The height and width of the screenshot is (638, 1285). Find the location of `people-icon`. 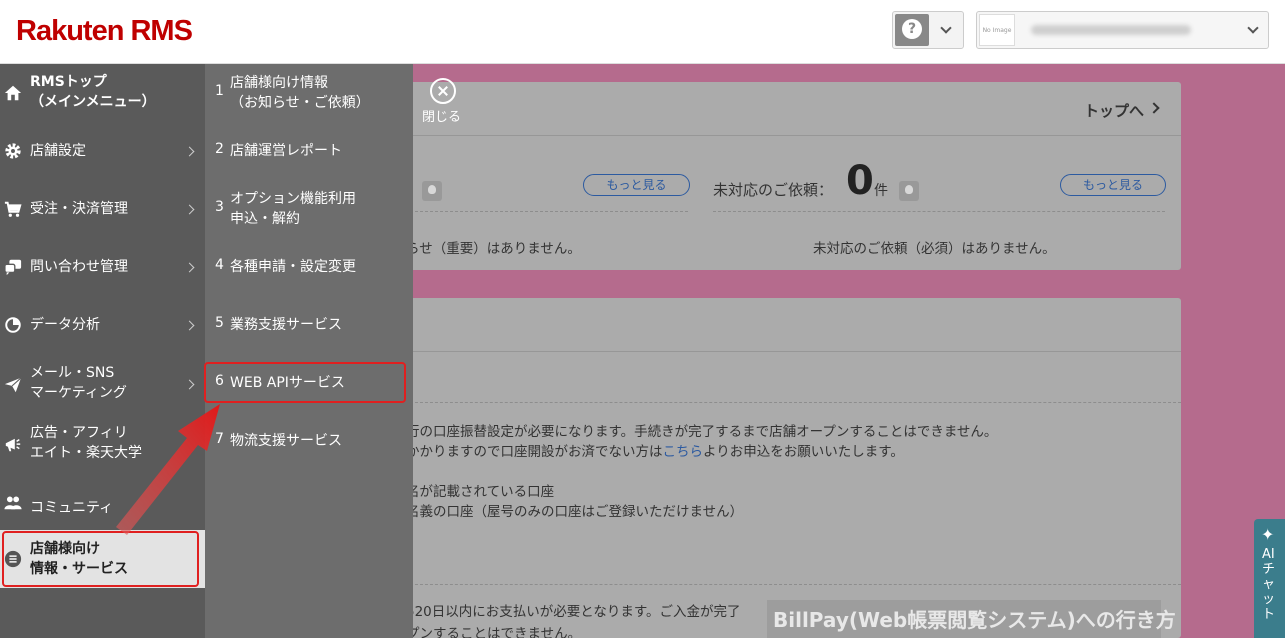

people-icon is located at coordinates (13, 503).